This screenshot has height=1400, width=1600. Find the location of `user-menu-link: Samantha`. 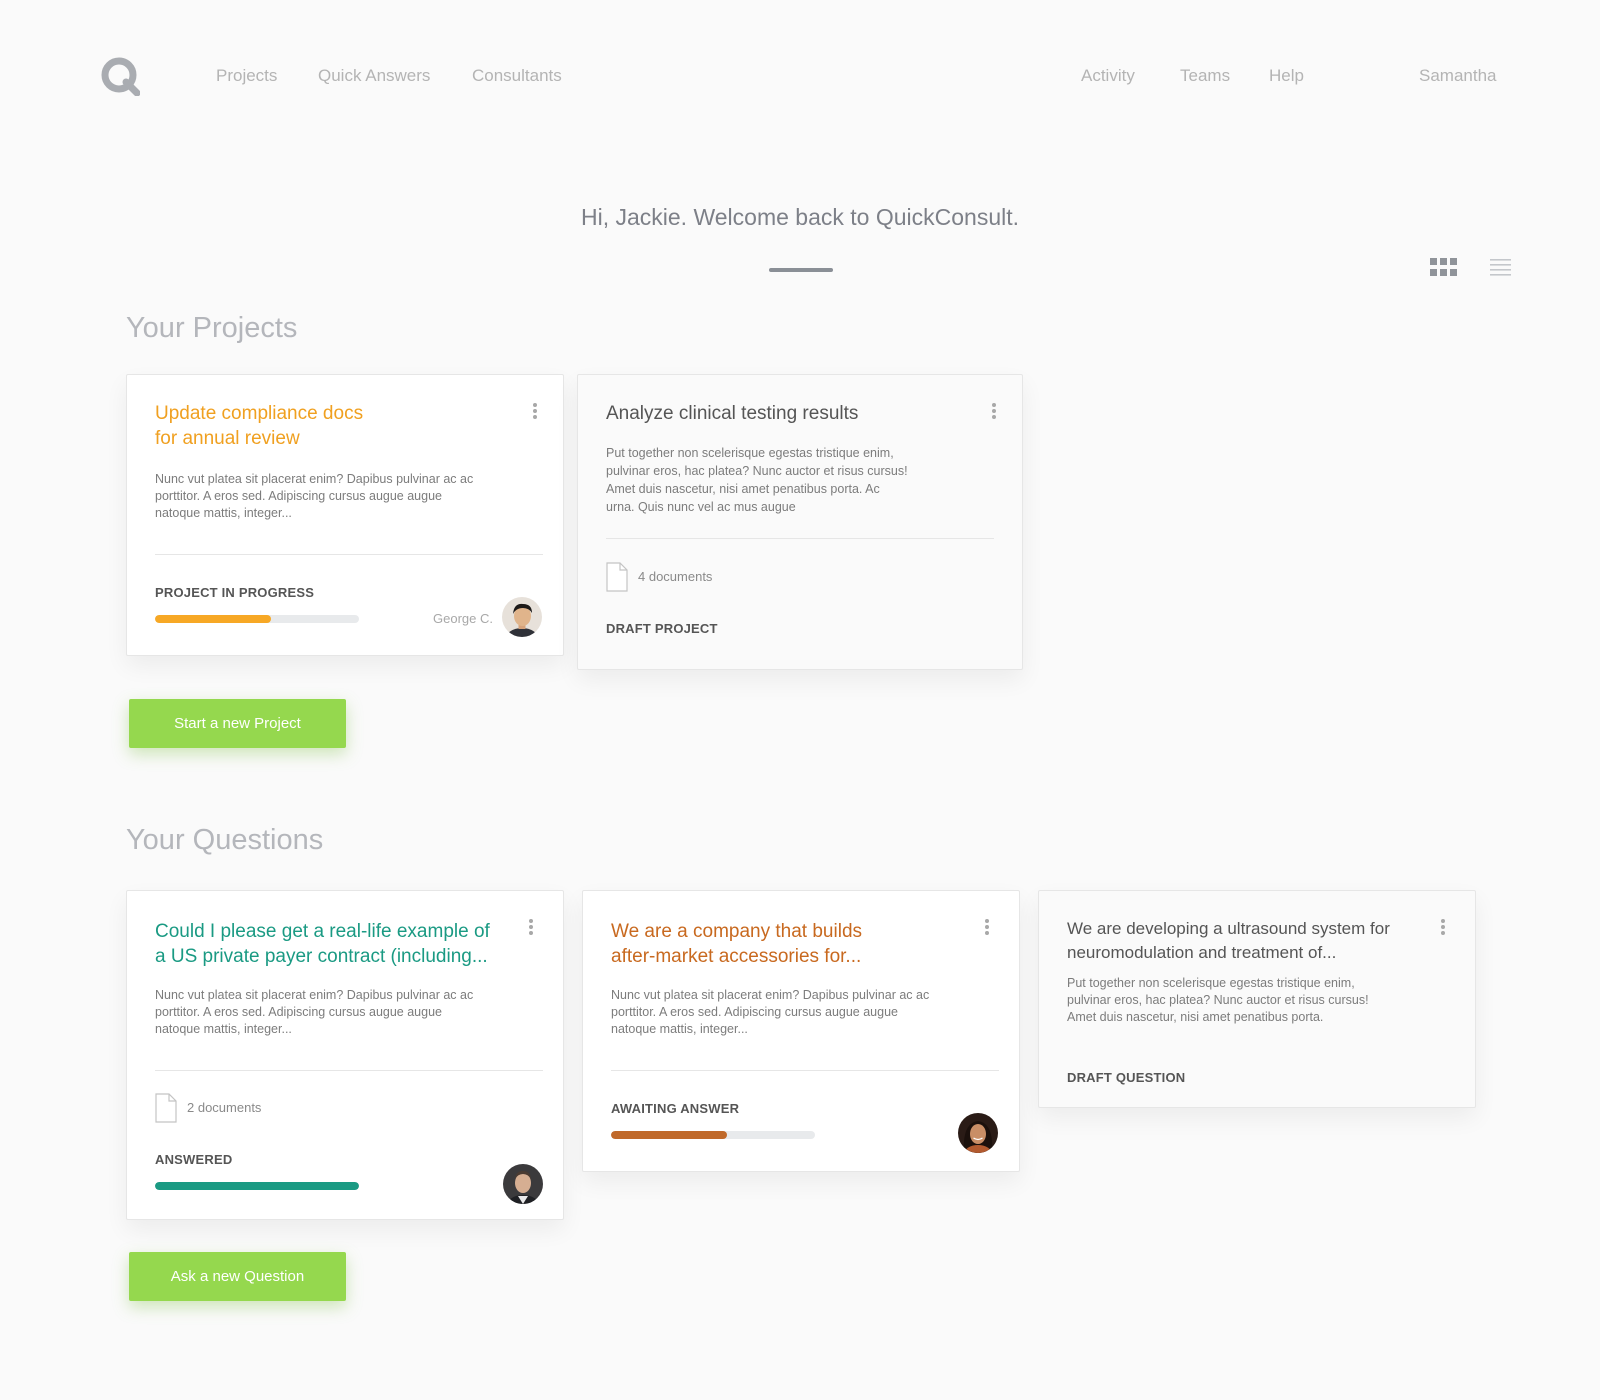

user-menu-link: Samantha is located at coordinates (1458, 76).